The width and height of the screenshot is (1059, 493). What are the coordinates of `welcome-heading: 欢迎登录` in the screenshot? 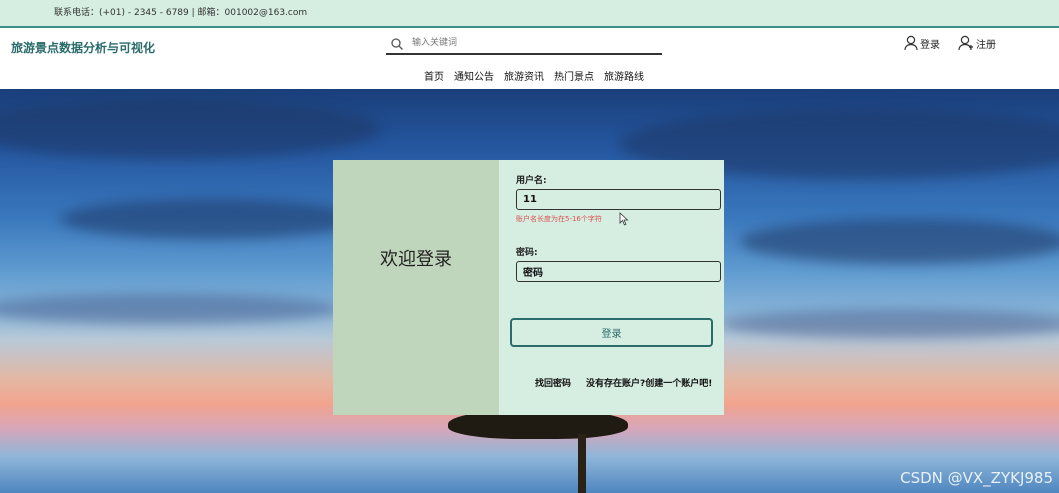 It's located at (416, 259).